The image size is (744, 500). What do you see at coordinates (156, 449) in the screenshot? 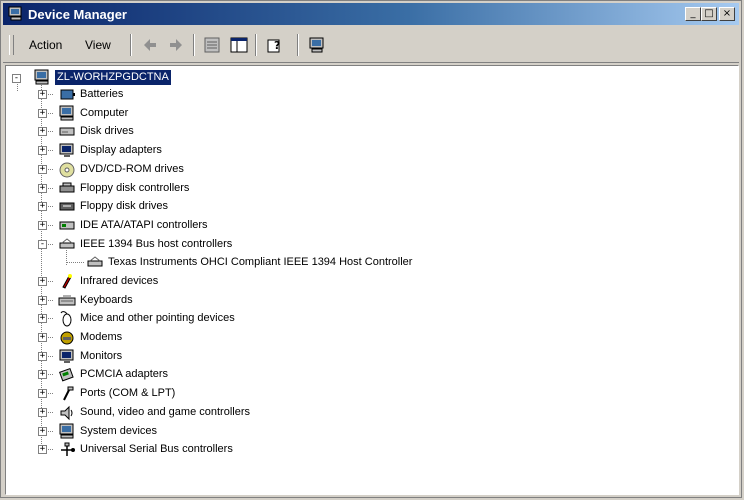
I see `tree-item-universal-serial-bus-controllers: Universal Serial Bus controllers` at bounding box center [156, 449].